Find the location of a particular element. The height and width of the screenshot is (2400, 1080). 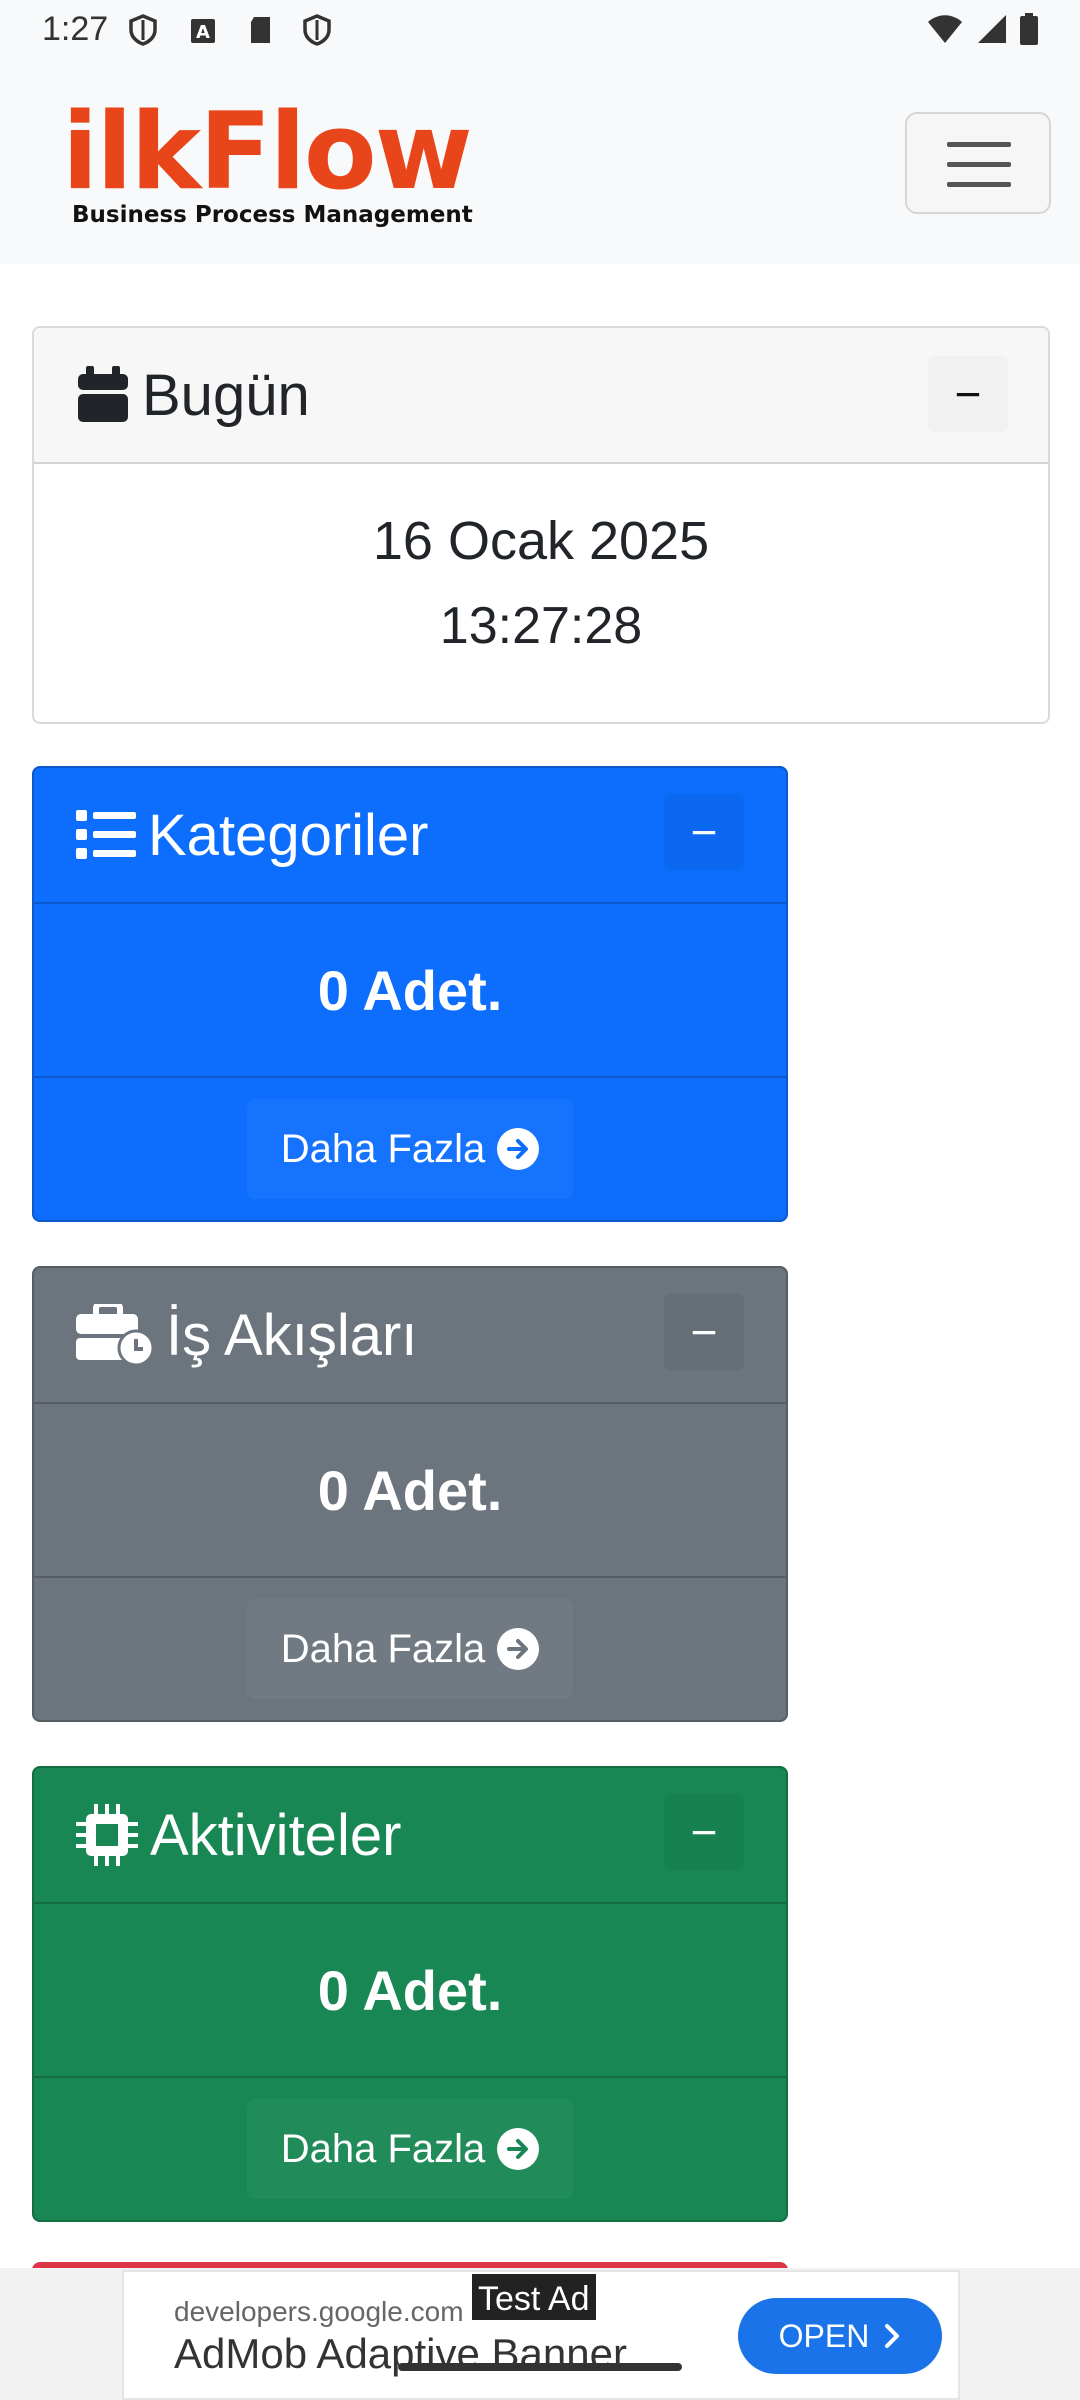

hamburger-icon is located at coordinates (979, 144).